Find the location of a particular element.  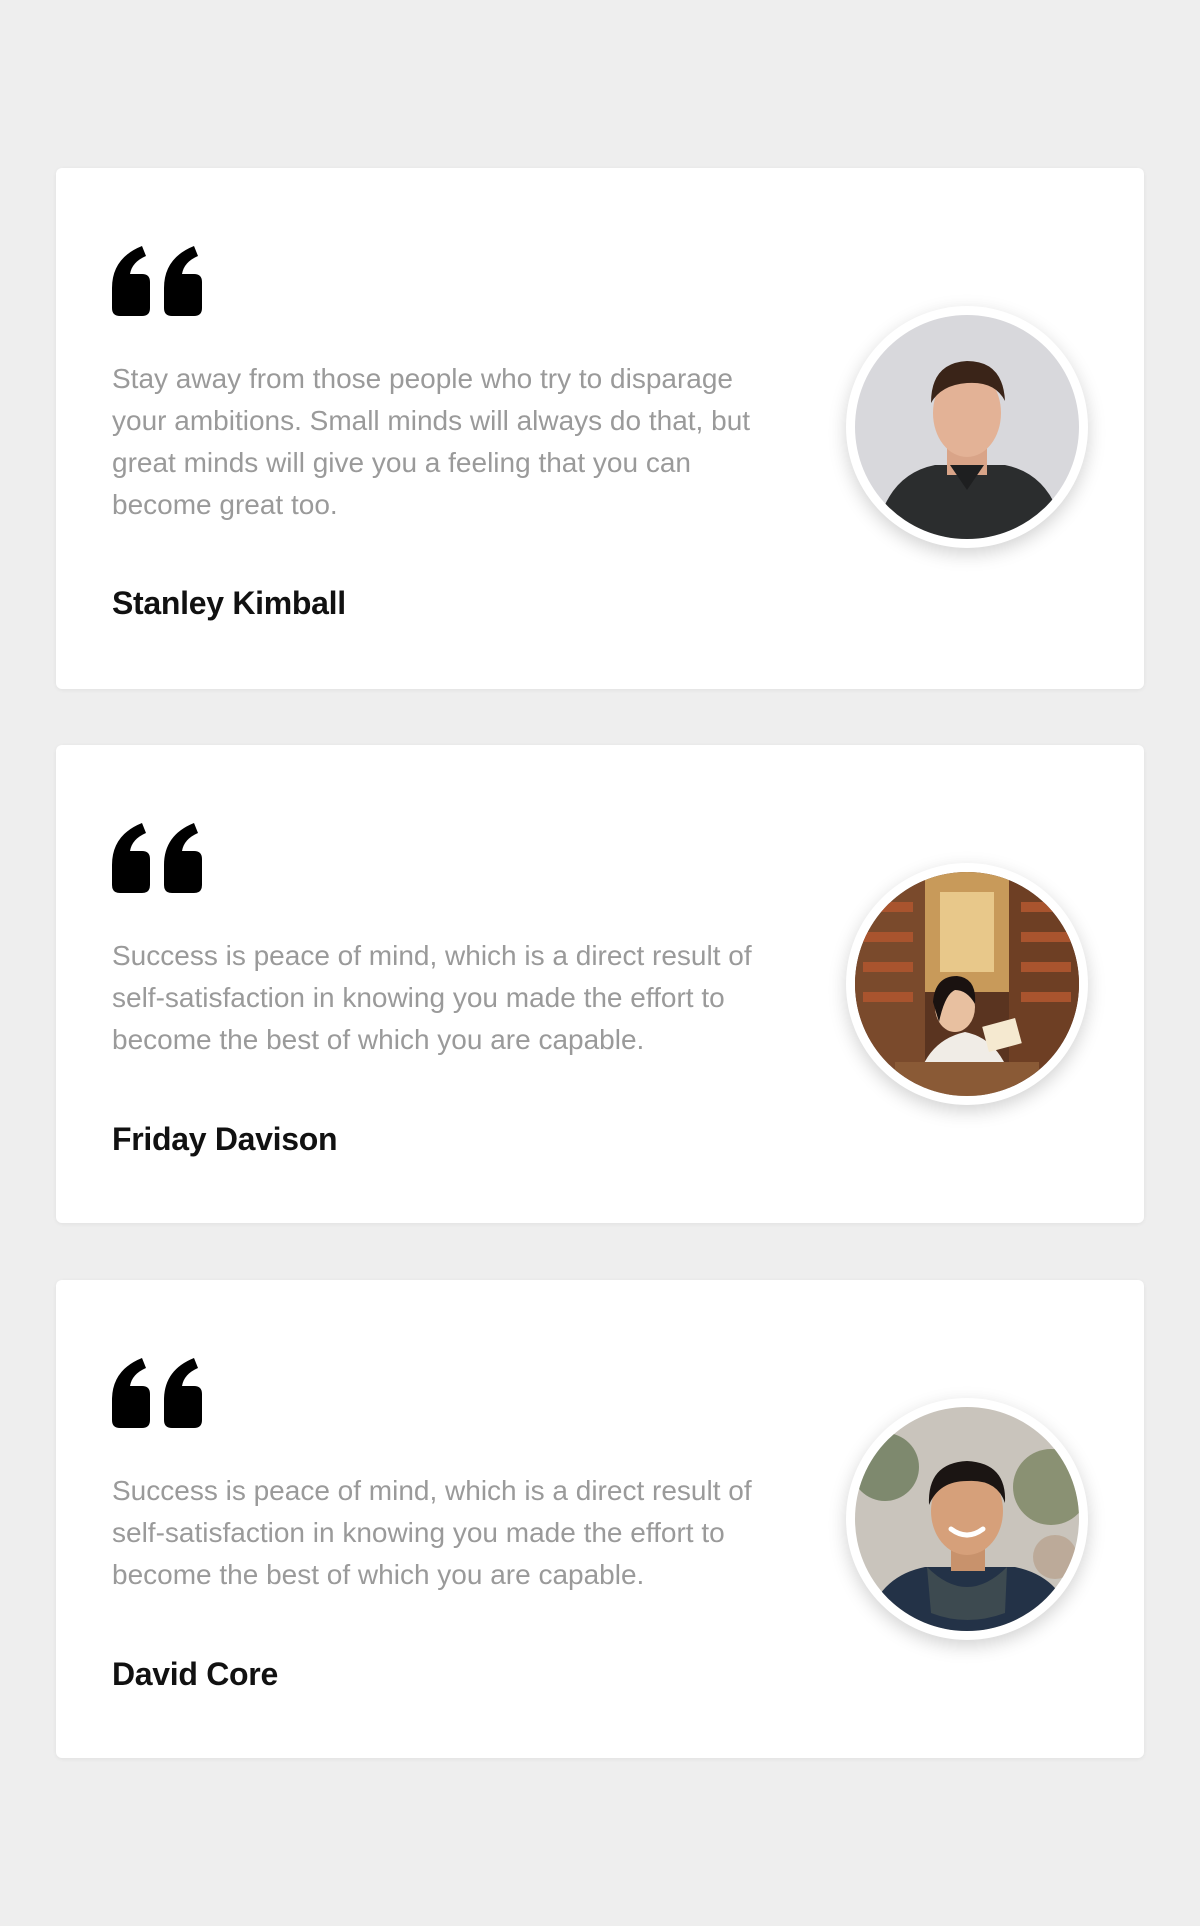

testimonial-author: David Core is located at coordinates (195, 1674).